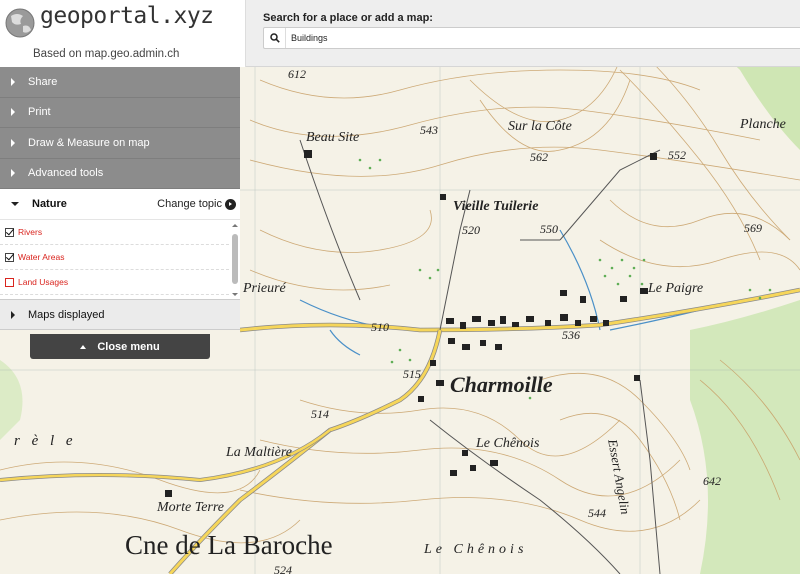 The height and width of the screenshot is (574, 800). What do you see at coordinates (348, 18) in the screenshot?
I see `search-label: Search for a place or add a map:` at bounding box center [348, 18].